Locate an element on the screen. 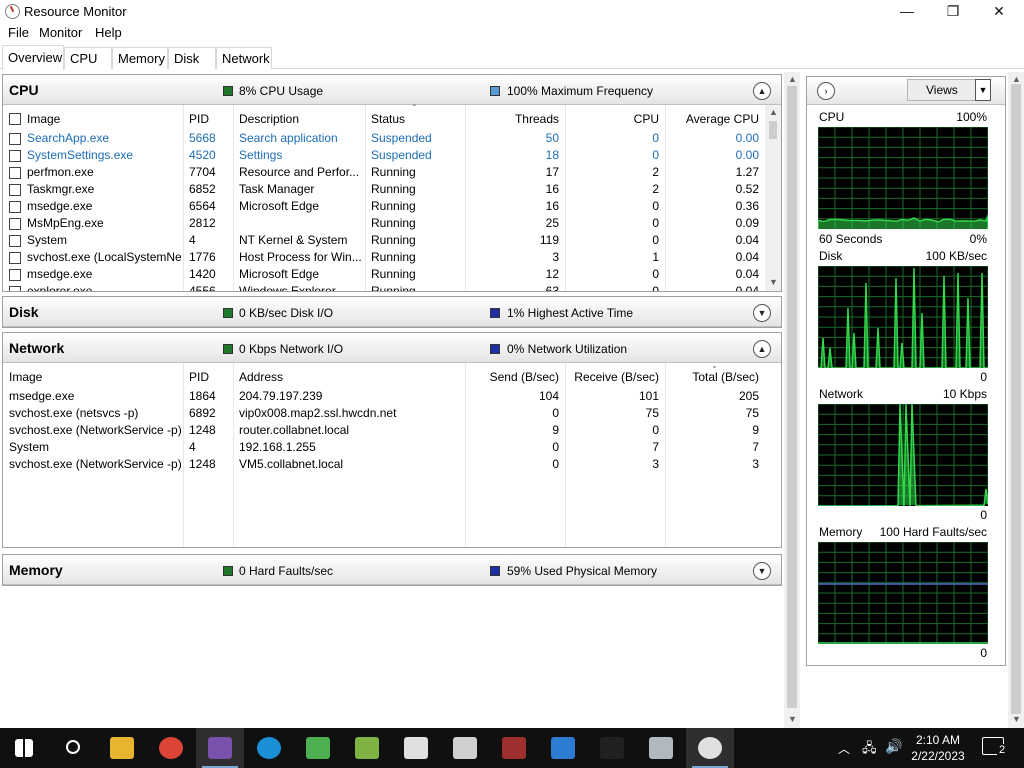 Image resolution: width=1024 pixels, height=768 pixels. process-image: SearchApp.exe is located at coordinates (104, 138).